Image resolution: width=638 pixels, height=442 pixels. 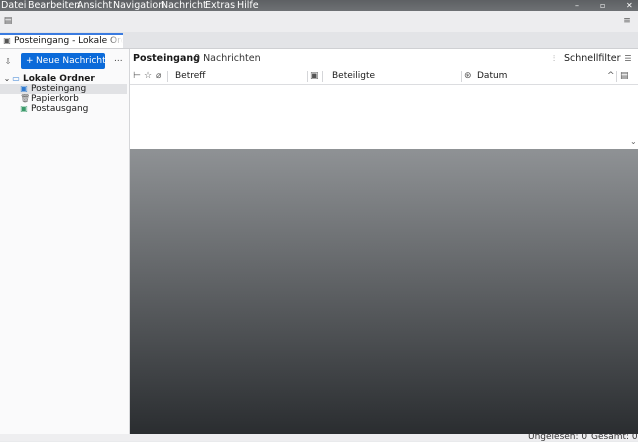 What do you see at coordinates (63, 99) in the screenshot?
I see `folder-papierkorb: 🗑 Papierkorb` at bounding box center [63, 99].